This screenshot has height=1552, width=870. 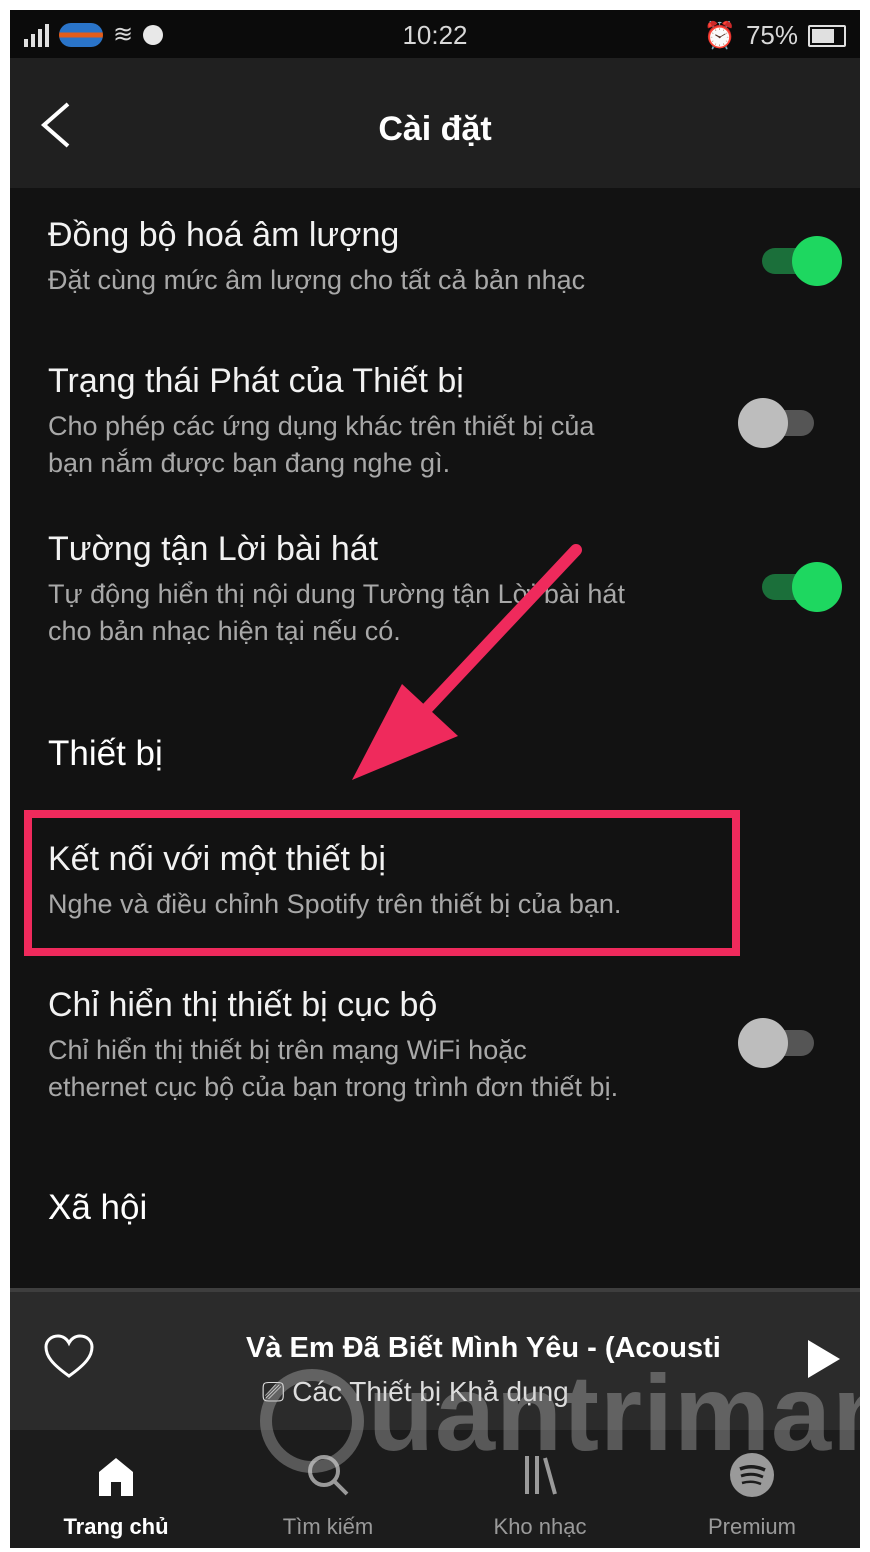 What do you see at coordinates (467, 662) in the screenshot?
I see `annotation-arrow-icon` at bounding box center [467, 662].